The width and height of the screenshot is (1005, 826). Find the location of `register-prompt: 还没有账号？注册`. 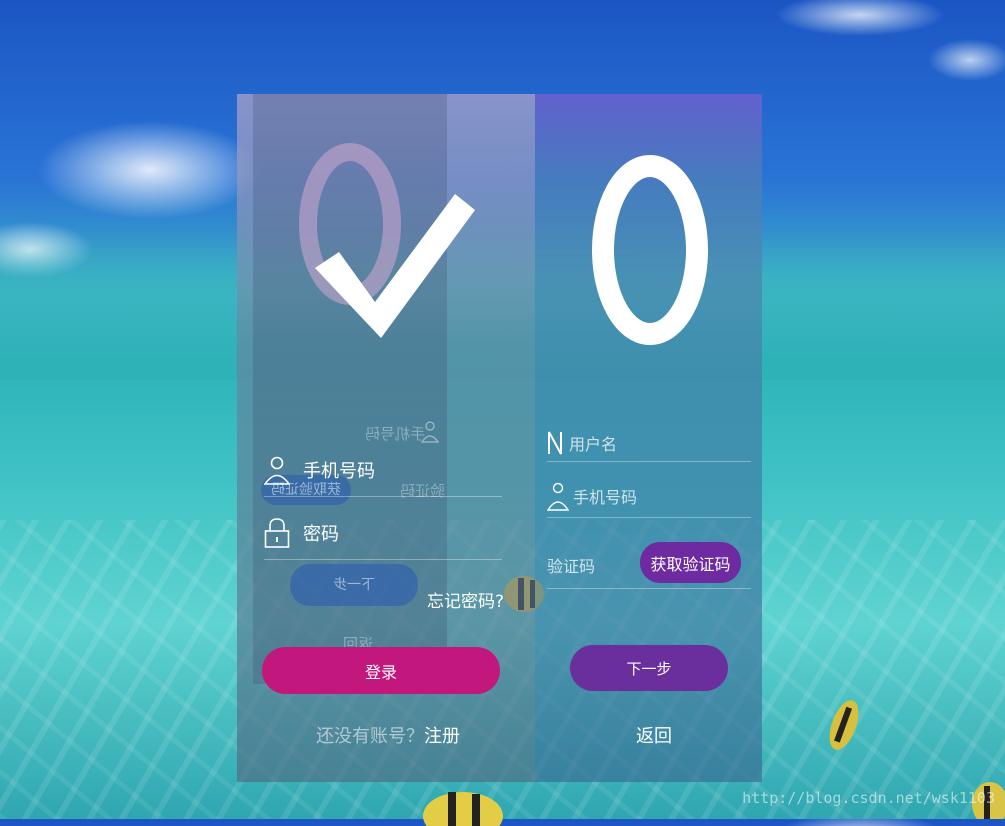

register-prompt: 还没有账号？注册 is located at coordinates (388, 735).